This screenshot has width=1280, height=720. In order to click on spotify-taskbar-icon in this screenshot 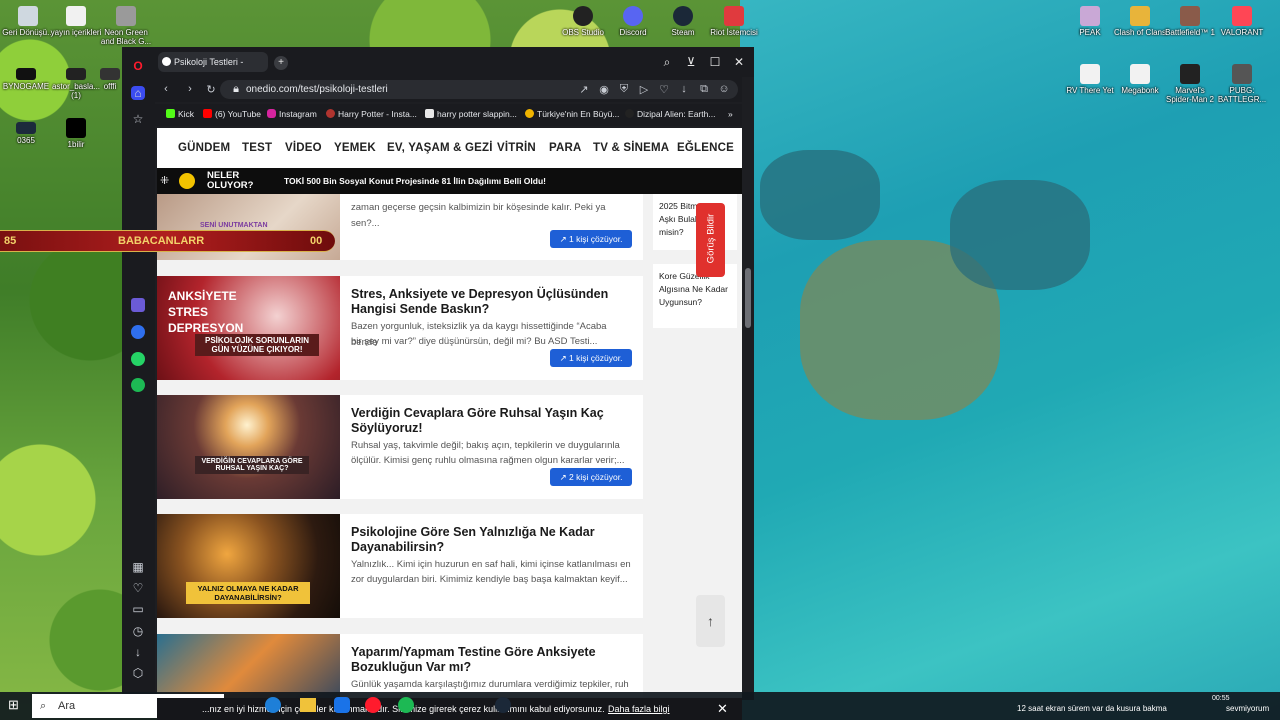, I will do `click(406, 705)`.